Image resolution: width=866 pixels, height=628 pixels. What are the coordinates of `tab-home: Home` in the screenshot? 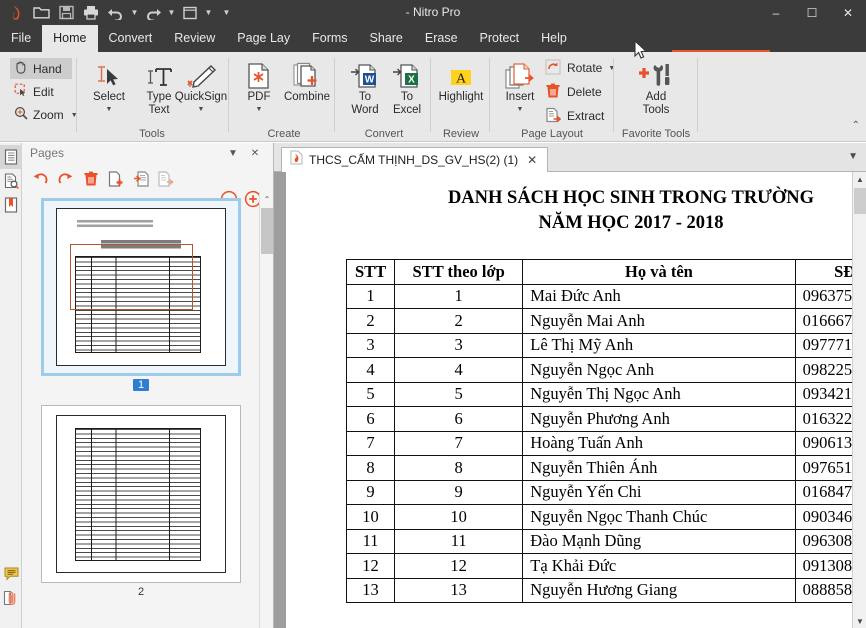 It's located at (70, 38).